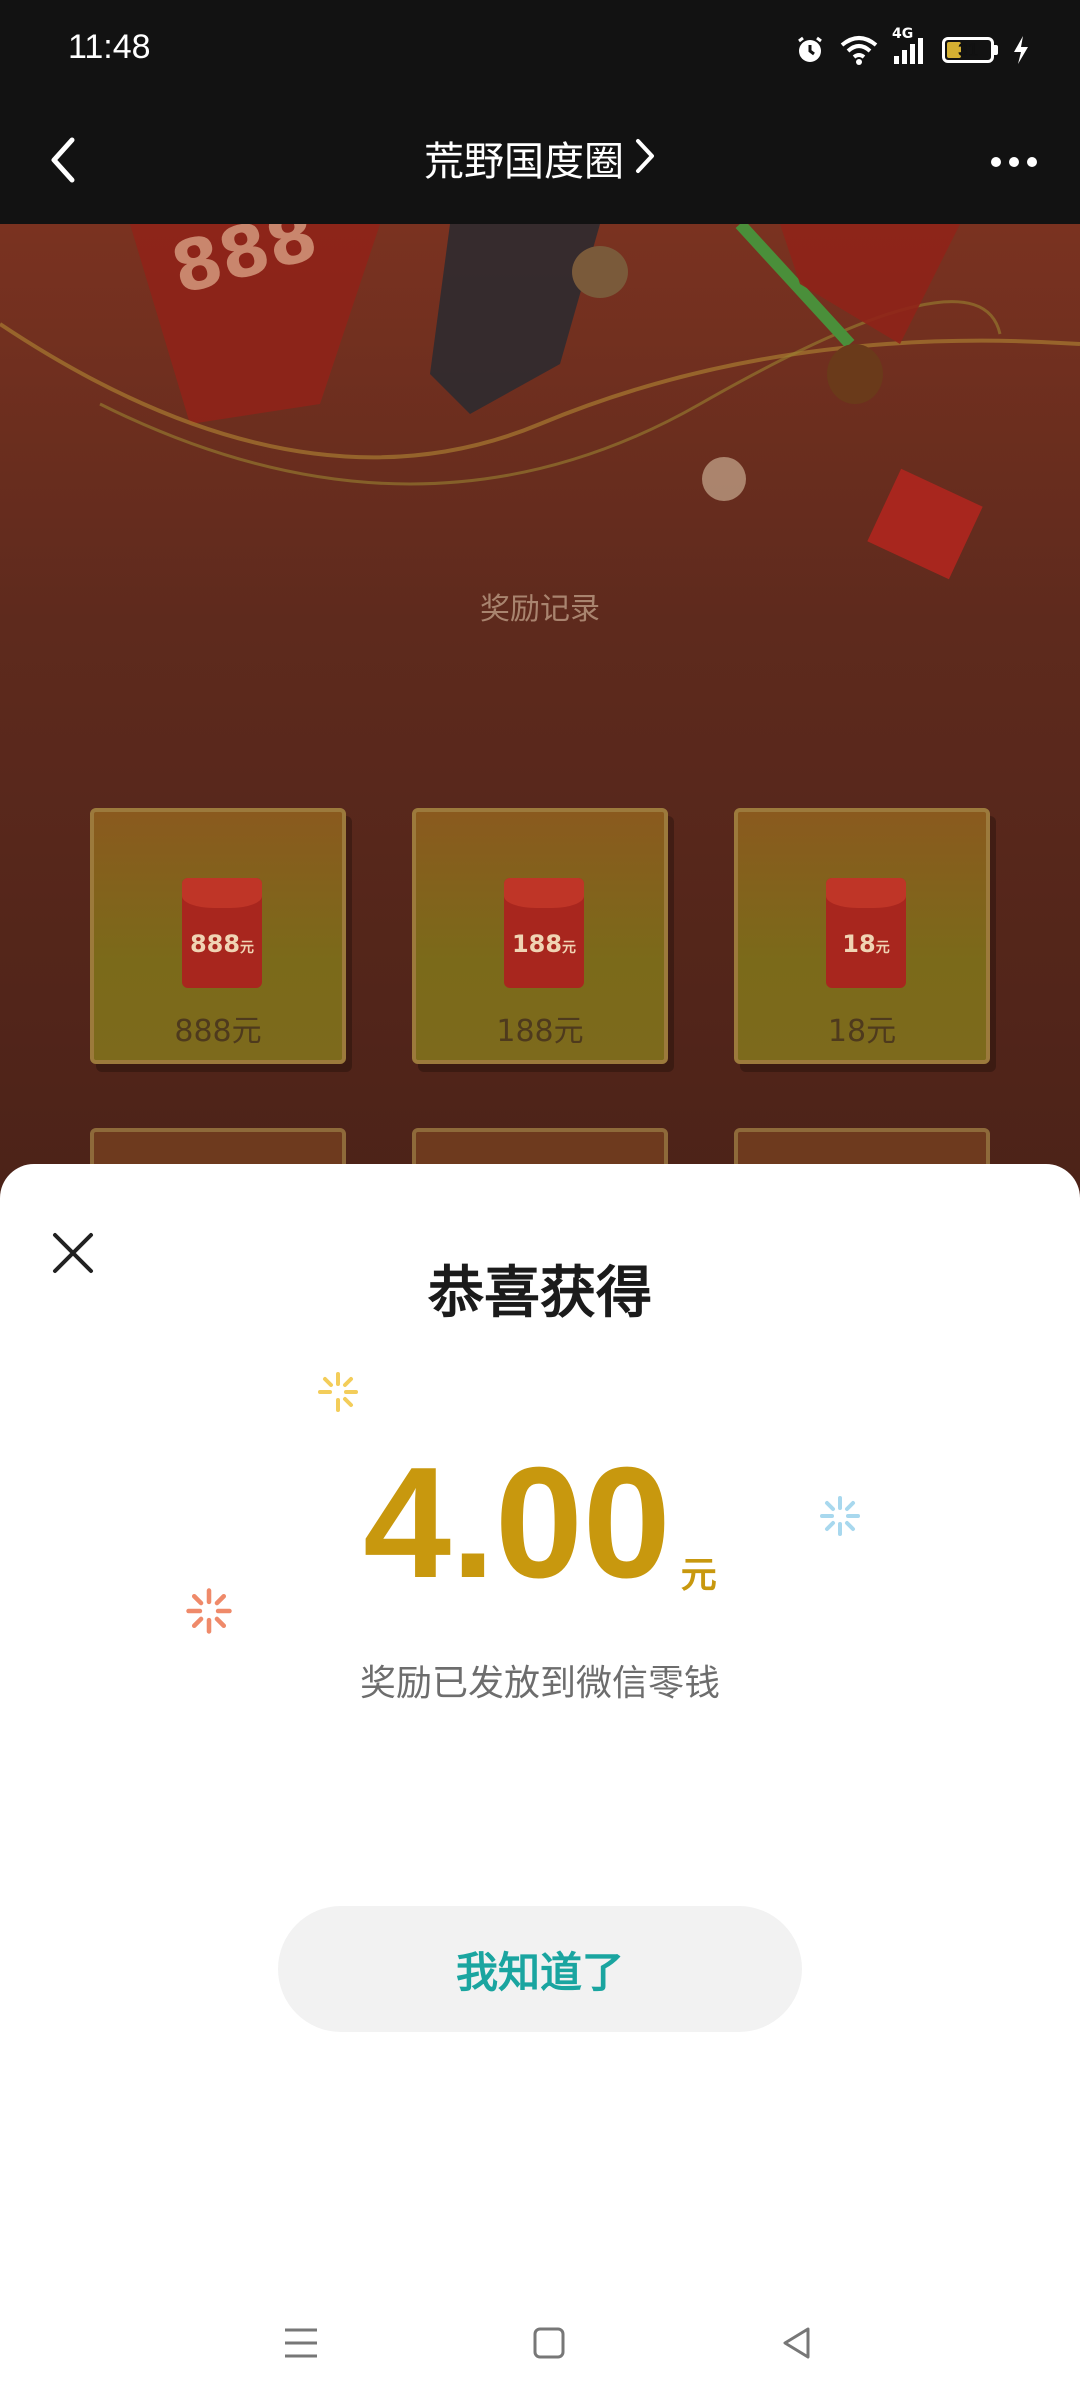 Image resolution: width=1080 pixels, height=2400 pixels. I want to click on card-label: 188元, so click(540, 1031).